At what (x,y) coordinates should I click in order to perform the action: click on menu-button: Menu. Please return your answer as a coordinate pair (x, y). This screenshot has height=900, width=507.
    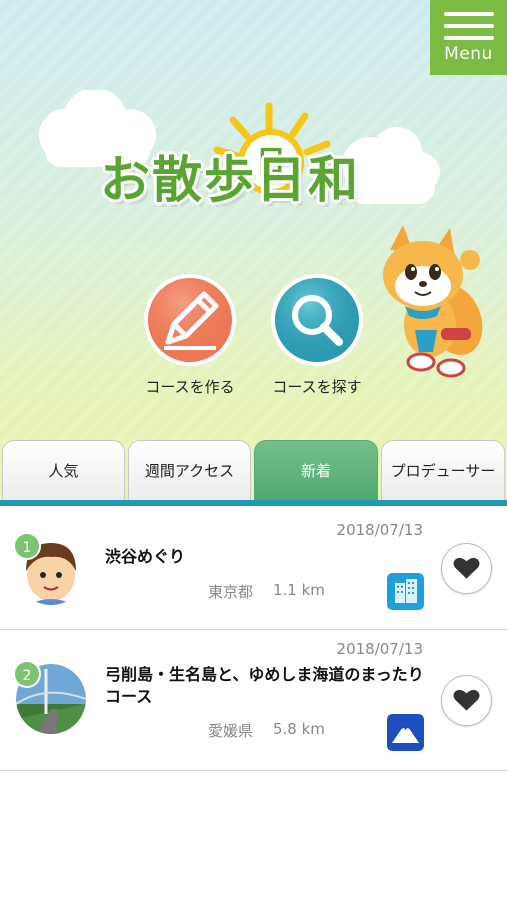
    Looking at the image, I should click on (468, 37).